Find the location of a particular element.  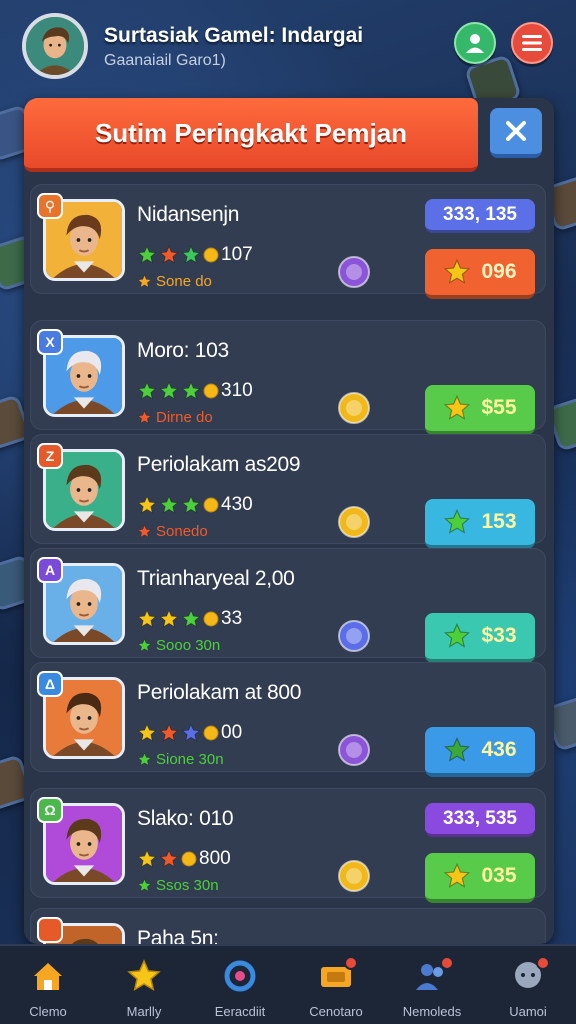

row-subtitle: Ssos 30n is located at coordinates (178, 885).